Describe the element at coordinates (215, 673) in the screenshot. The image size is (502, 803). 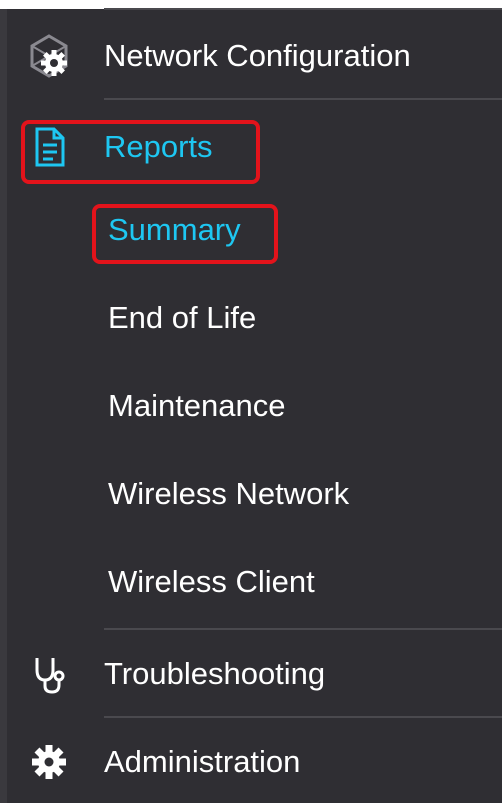
I see `nav-item-label: Troubleshooting` at that location.